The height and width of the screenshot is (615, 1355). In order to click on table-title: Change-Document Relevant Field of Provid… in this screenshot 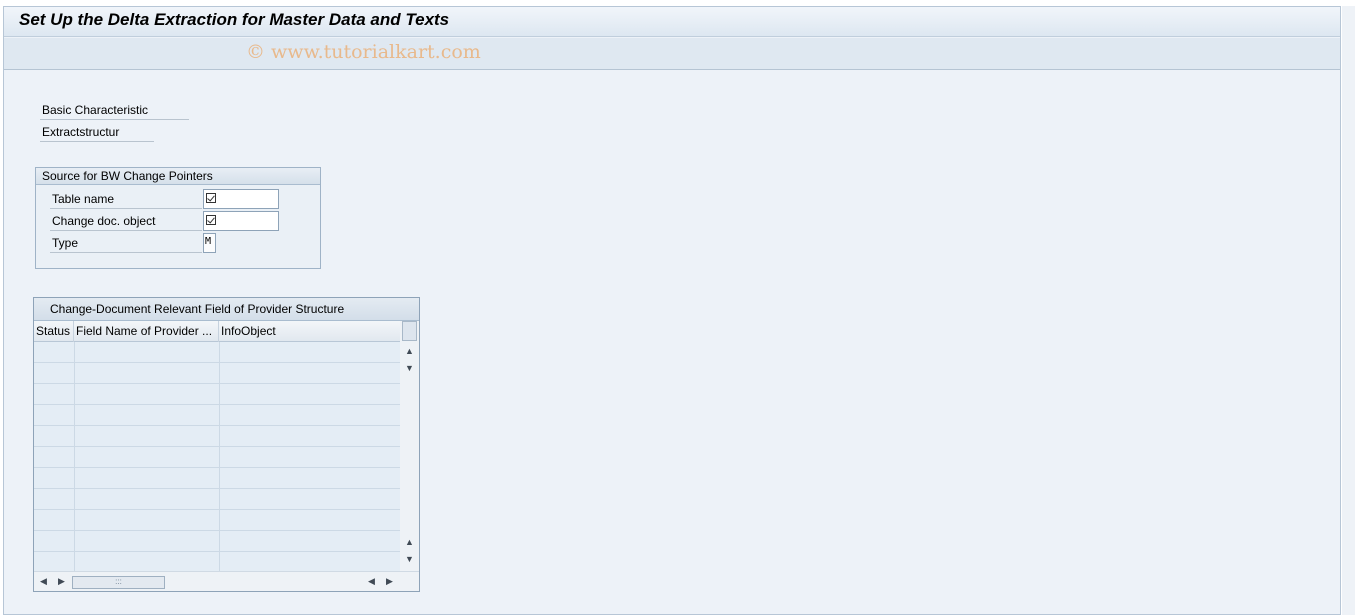, I will do `click(226, 309)`.